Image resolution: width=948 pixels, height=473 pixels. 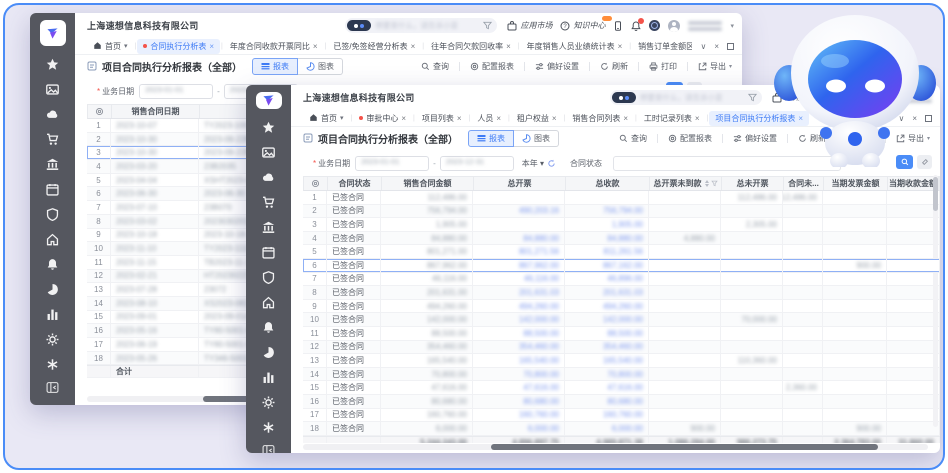 What do you see at coordinates (621, 211) in the screenshot?
I see `table-row: 2 已签合同 756,794.00 490,203.16 756,794.00` at bounding box center [621, 211].